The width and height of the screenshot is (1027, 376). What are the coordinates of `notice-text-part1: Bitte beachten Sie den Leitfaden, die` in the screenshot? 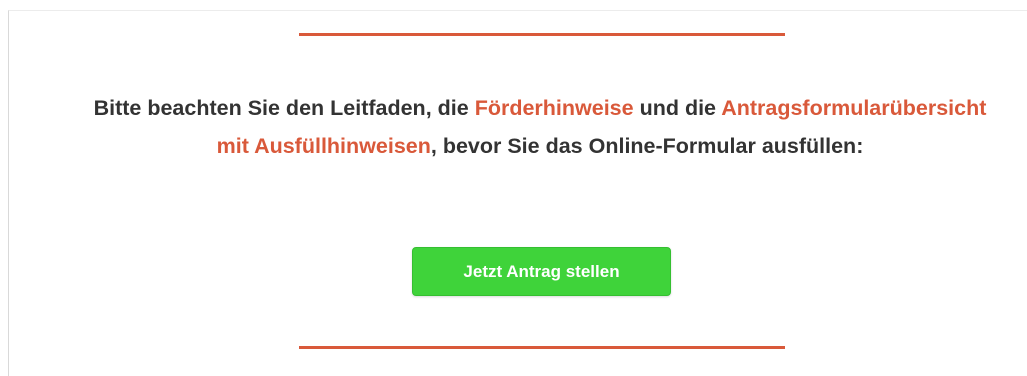 It's located at (284, 108).